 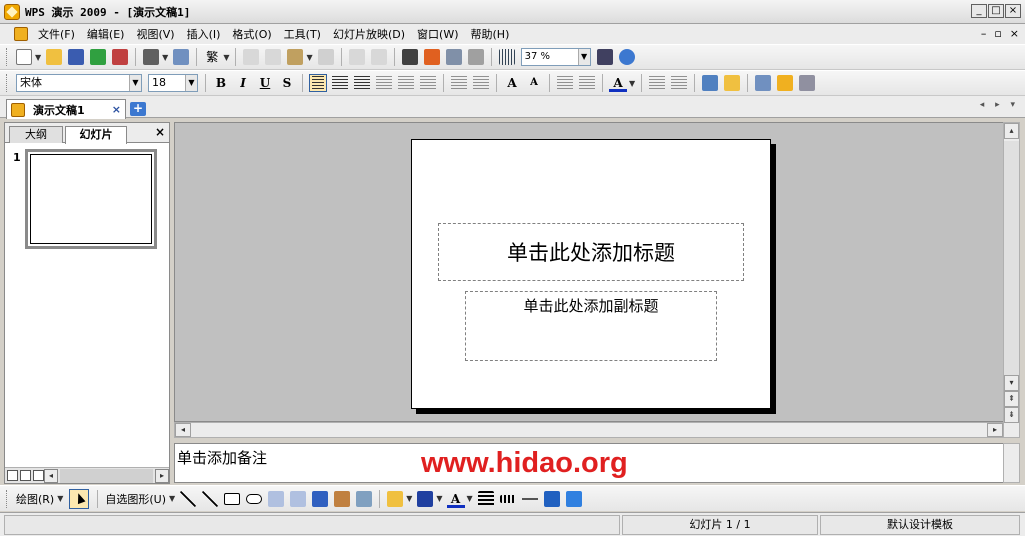 What do you see at coordinates (25, 475) in the screenshot?
I see `slide-sorter-icon` at bounding box center [25, 475].